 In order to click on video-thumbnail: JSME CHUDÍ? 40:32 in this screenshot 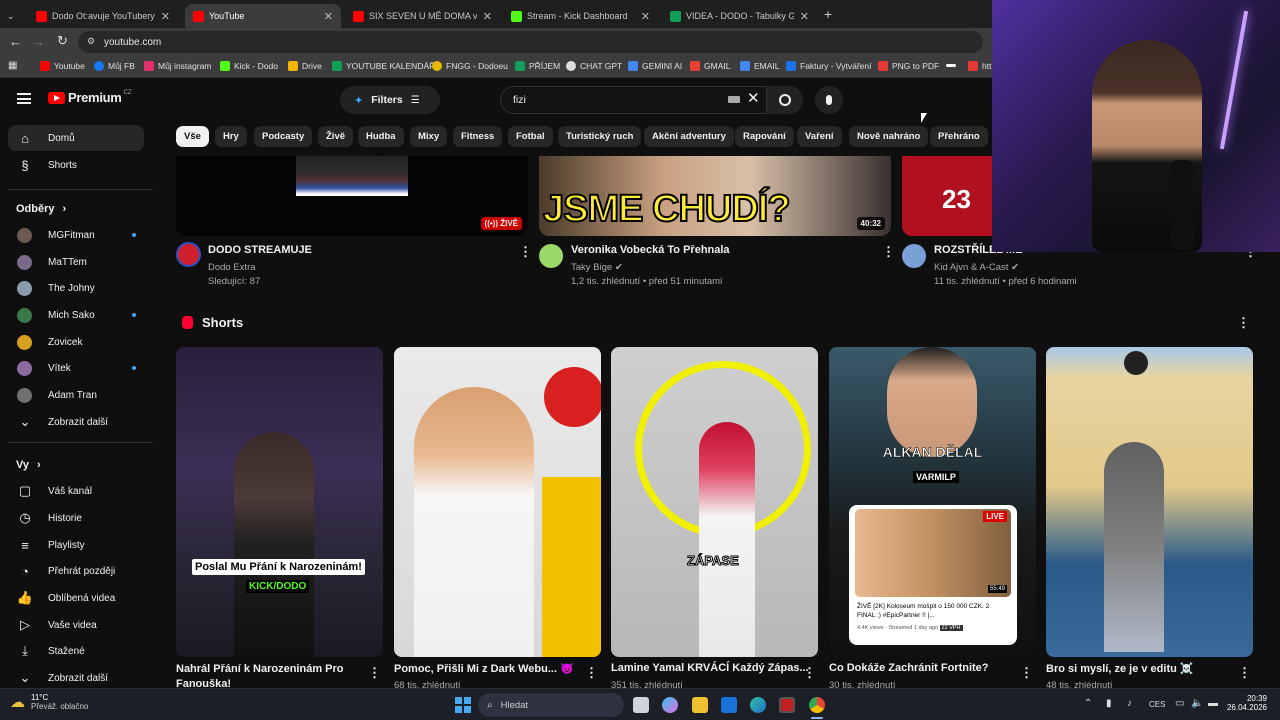, I will do `click(715, 196)`.